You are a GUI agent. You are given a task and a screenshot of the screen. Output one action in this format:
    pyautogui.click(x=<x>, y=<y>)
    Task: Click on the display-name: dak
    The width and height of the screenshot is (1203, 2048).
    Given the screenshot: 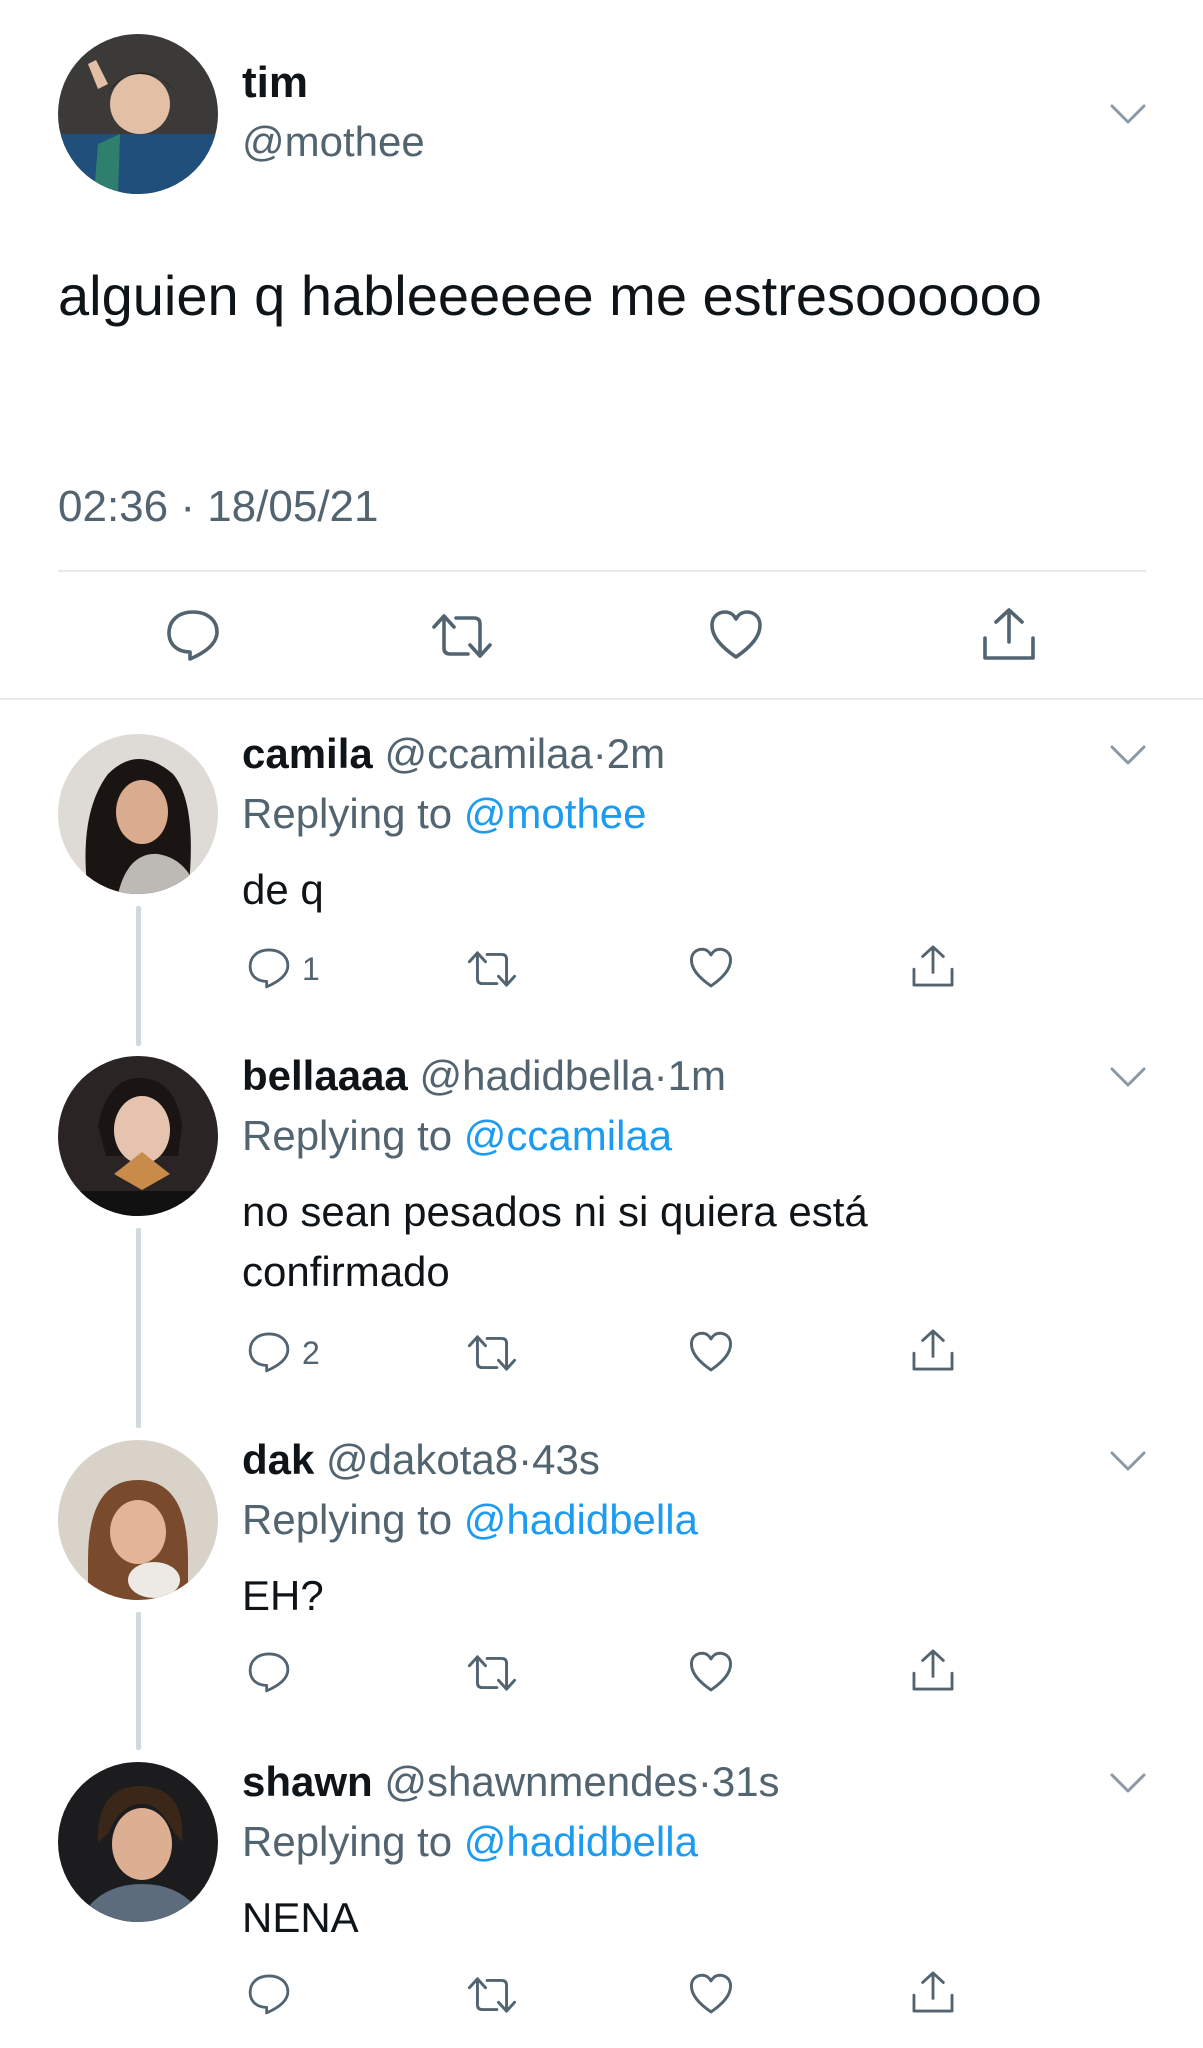 What is the action you would take?
    pyautogui.click(x=278, y=1459)
    